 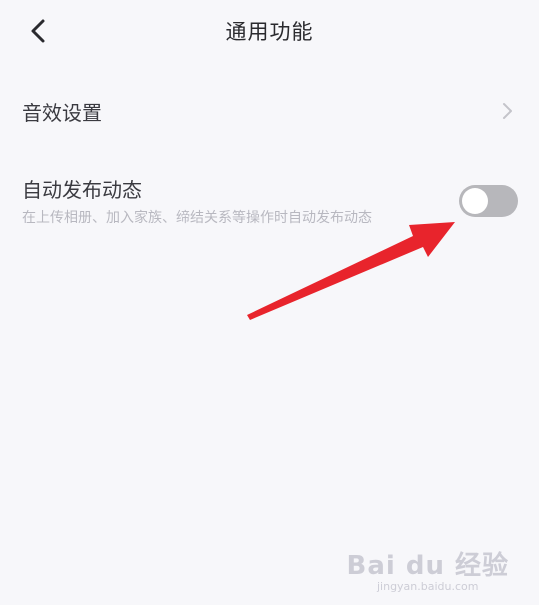 What do you see at coordinates (82, 190) in the screenshot?
I see `auto-post-label: 自动发布动态` at bounding box center [82, 190].